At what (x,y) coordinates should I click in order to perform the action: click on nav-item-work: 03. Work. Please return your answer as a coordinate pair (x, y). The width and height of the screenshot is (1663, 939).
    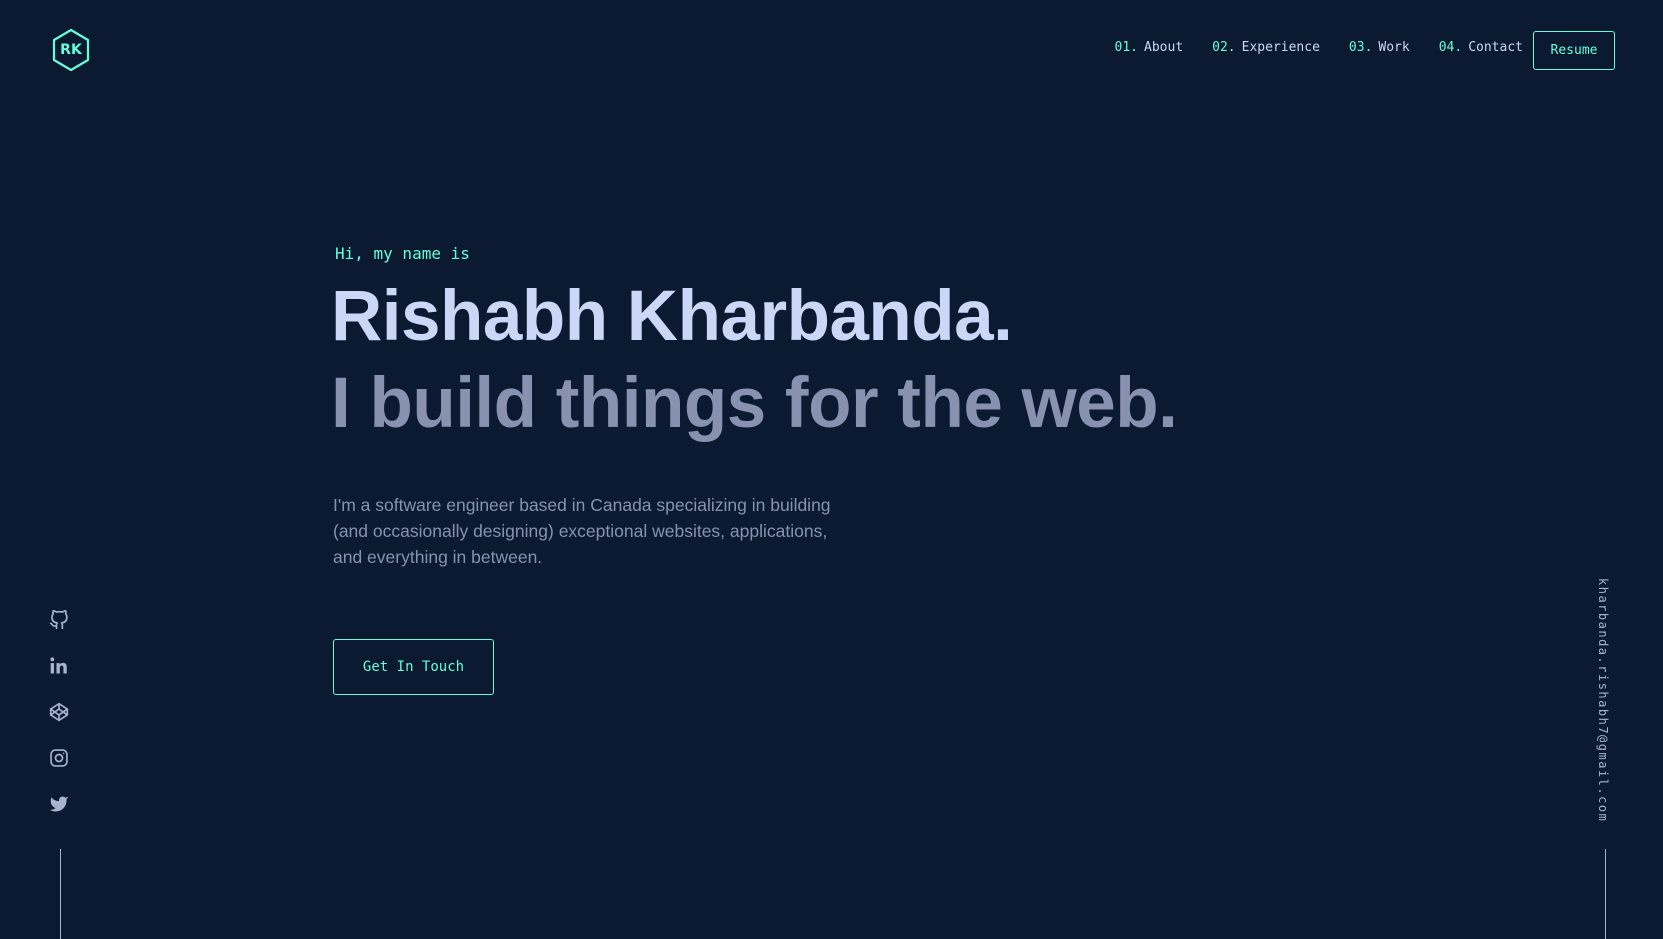
    Looking at the image, I should click on (1379, 47).